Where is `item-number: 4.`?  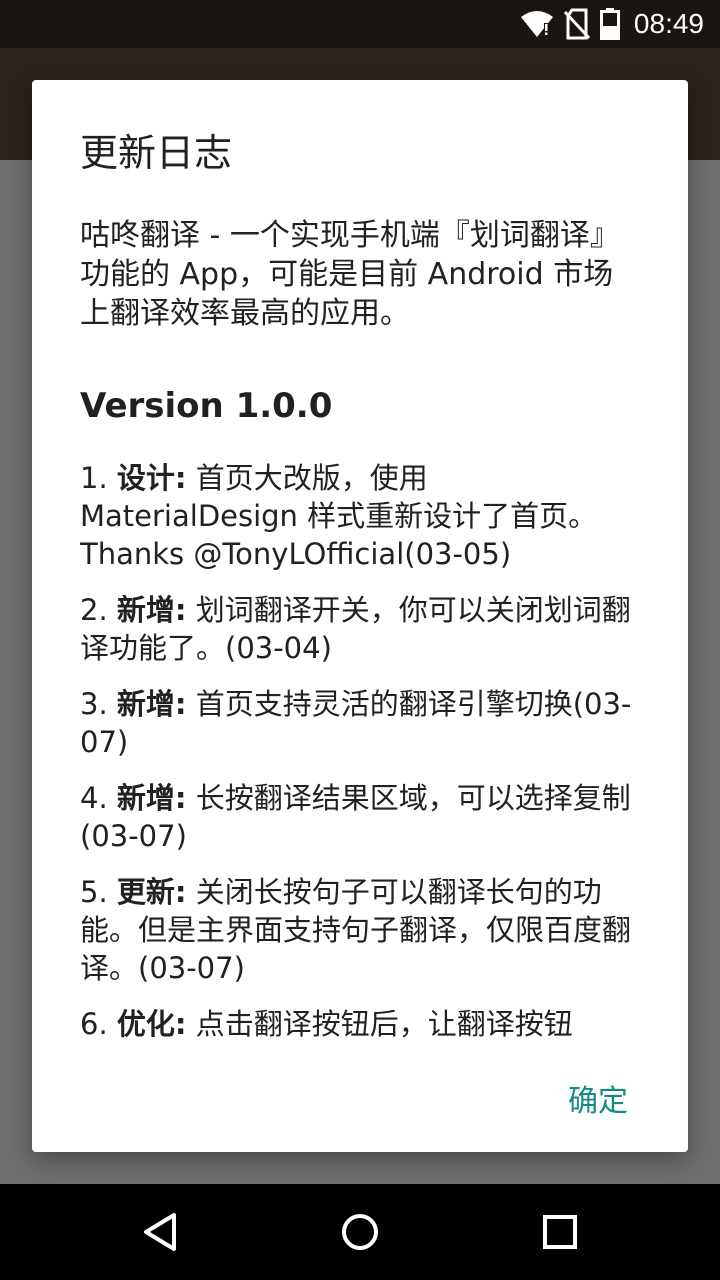
item-number: 4. is located at coordinates (94, 798).